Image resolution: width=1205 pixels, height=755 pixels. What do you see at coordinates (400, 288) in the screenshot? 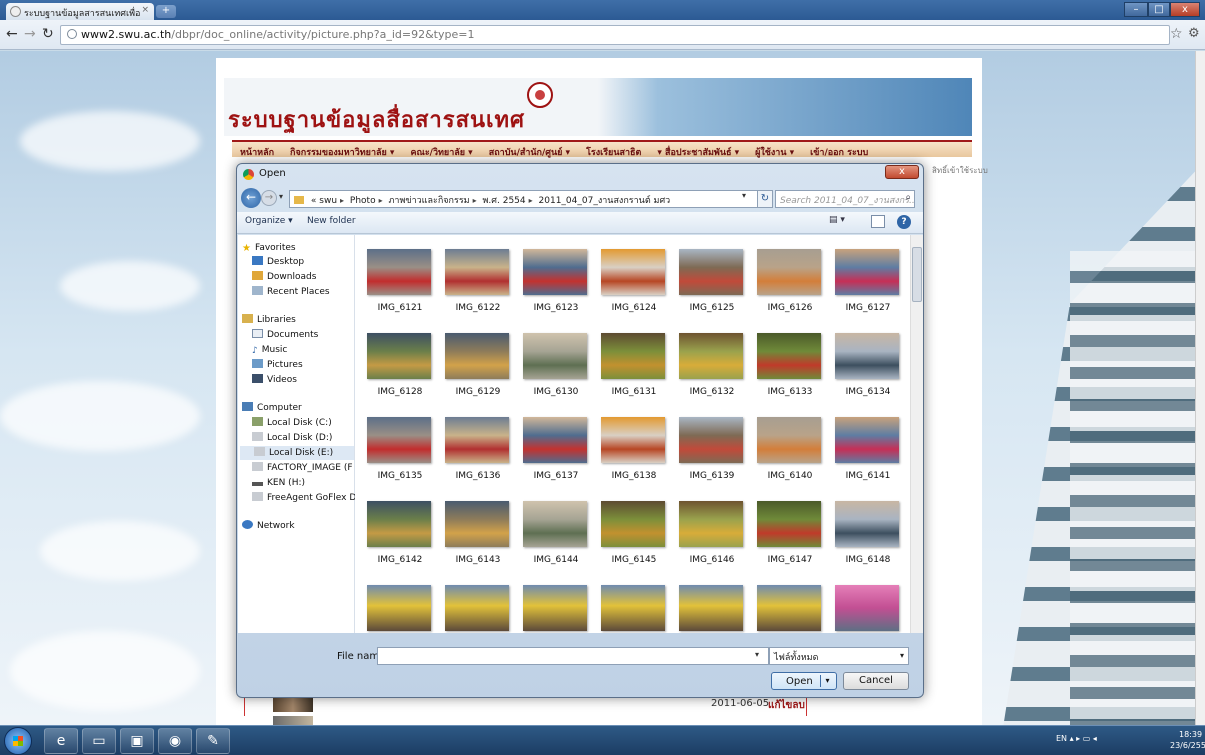
I see `file-item: IMG_6121` at bounding box center [400, 288].